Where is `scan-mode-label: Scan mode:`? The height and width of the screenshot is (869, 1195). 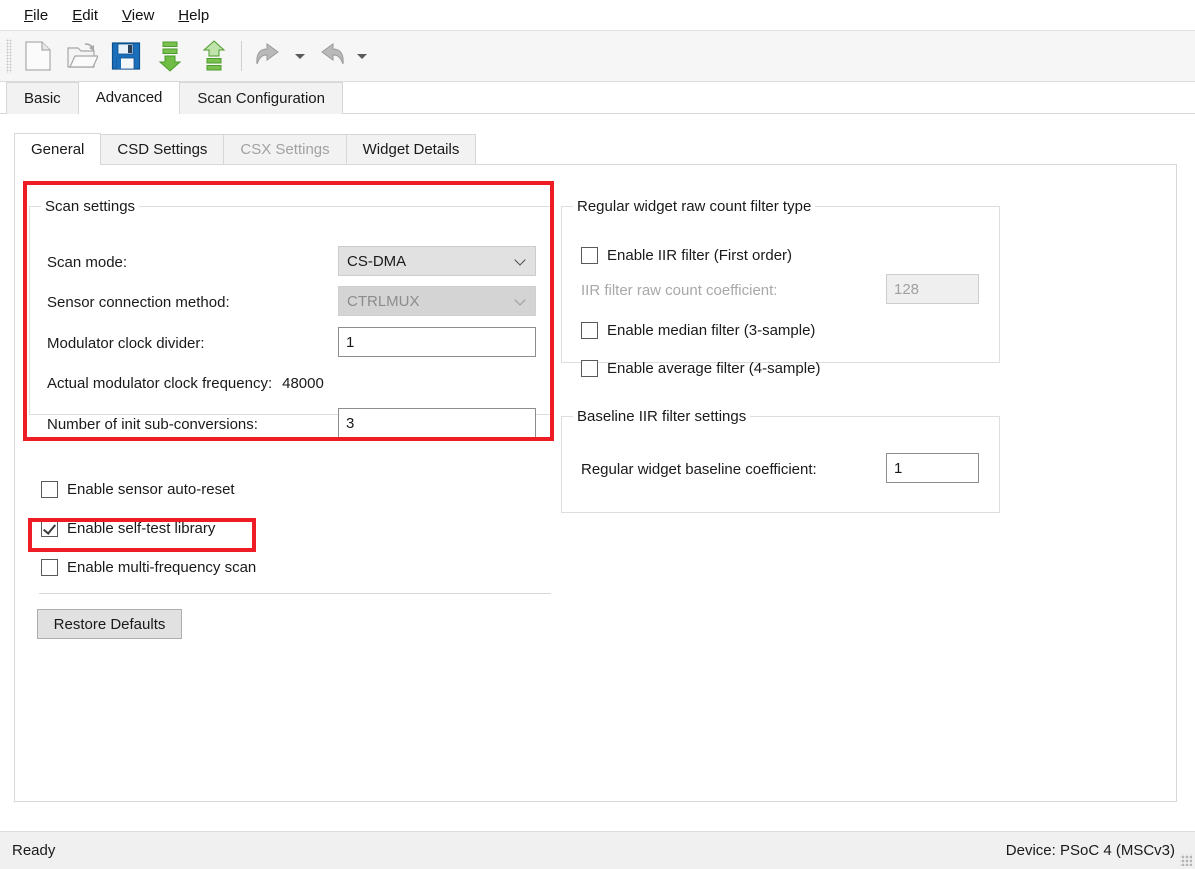
scan-mode-label: Scan mode: is located at coordinates (87, 262).